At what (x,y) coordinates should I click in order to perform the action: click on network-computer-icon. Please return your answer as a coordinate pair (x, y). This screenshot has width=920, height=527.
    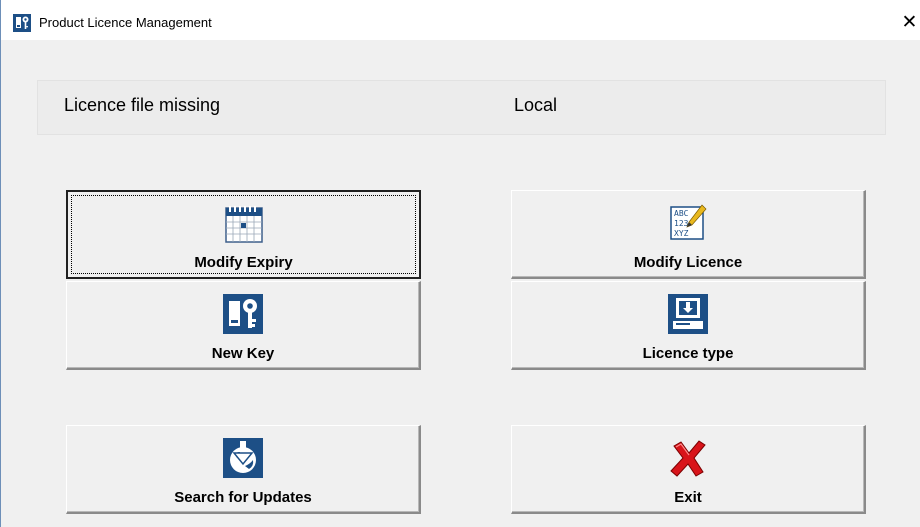
    Looking at the image, I should click on (688, 314).